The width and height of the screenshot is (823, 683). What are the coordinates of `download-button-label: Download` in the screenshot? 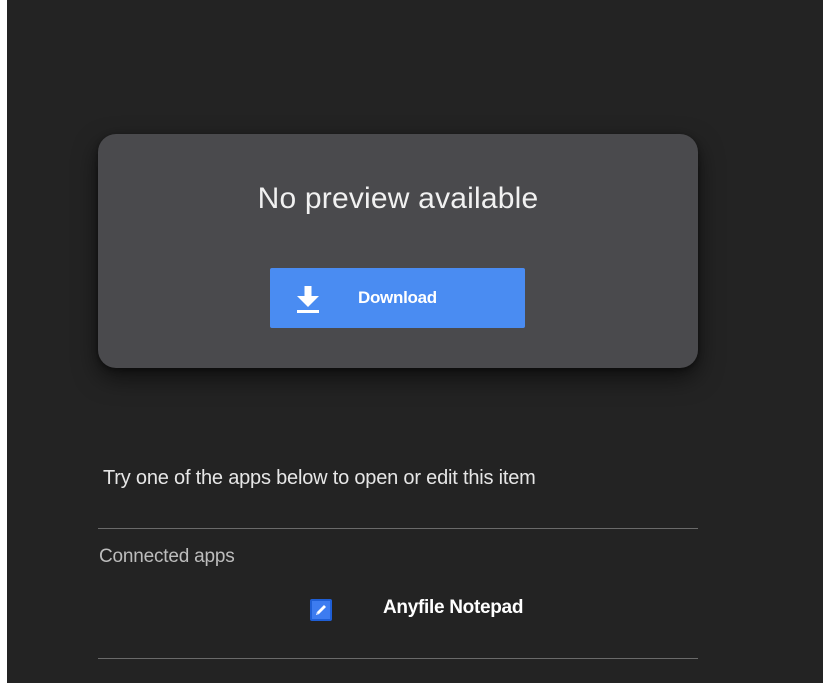 It's located at (397, 297).